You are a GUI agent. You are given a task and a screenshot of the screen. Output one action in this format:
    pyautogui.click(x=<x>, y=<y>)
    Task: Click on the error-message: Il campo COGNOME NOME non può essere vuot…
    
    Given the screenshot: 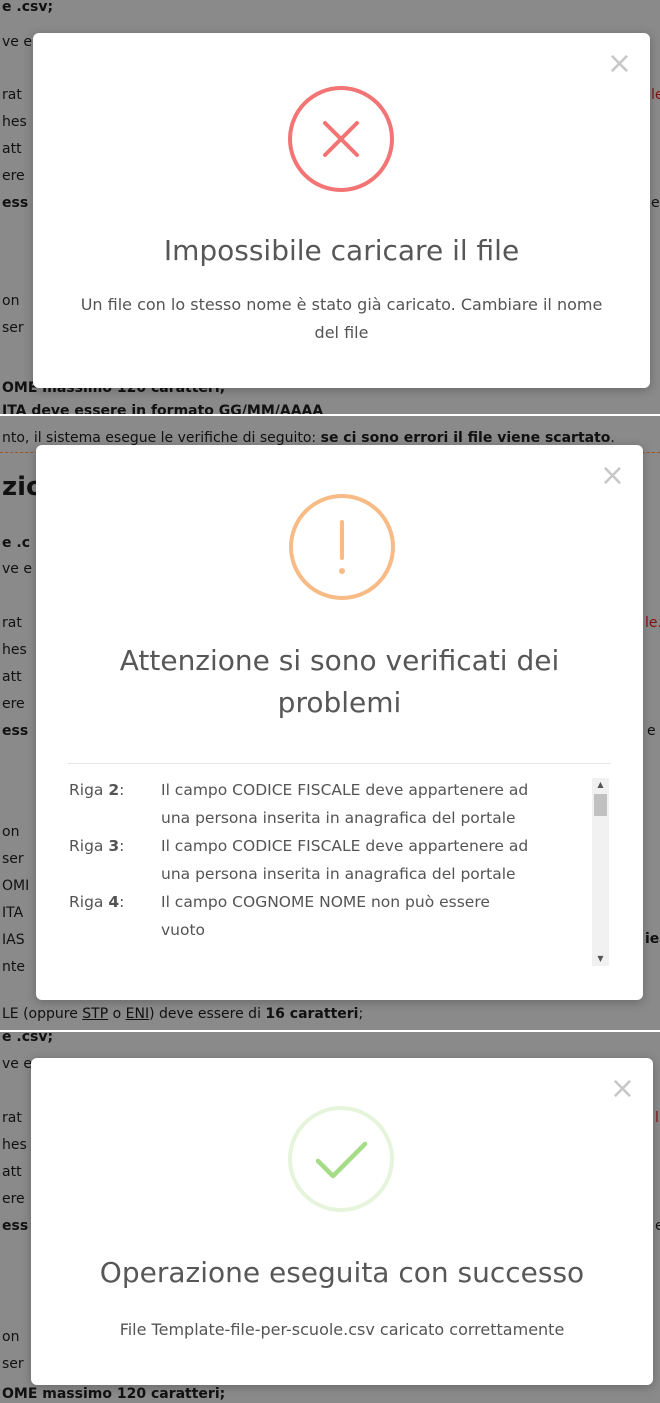 What is the action you would take?
    pyautogui.click(x=325, y=916)
    